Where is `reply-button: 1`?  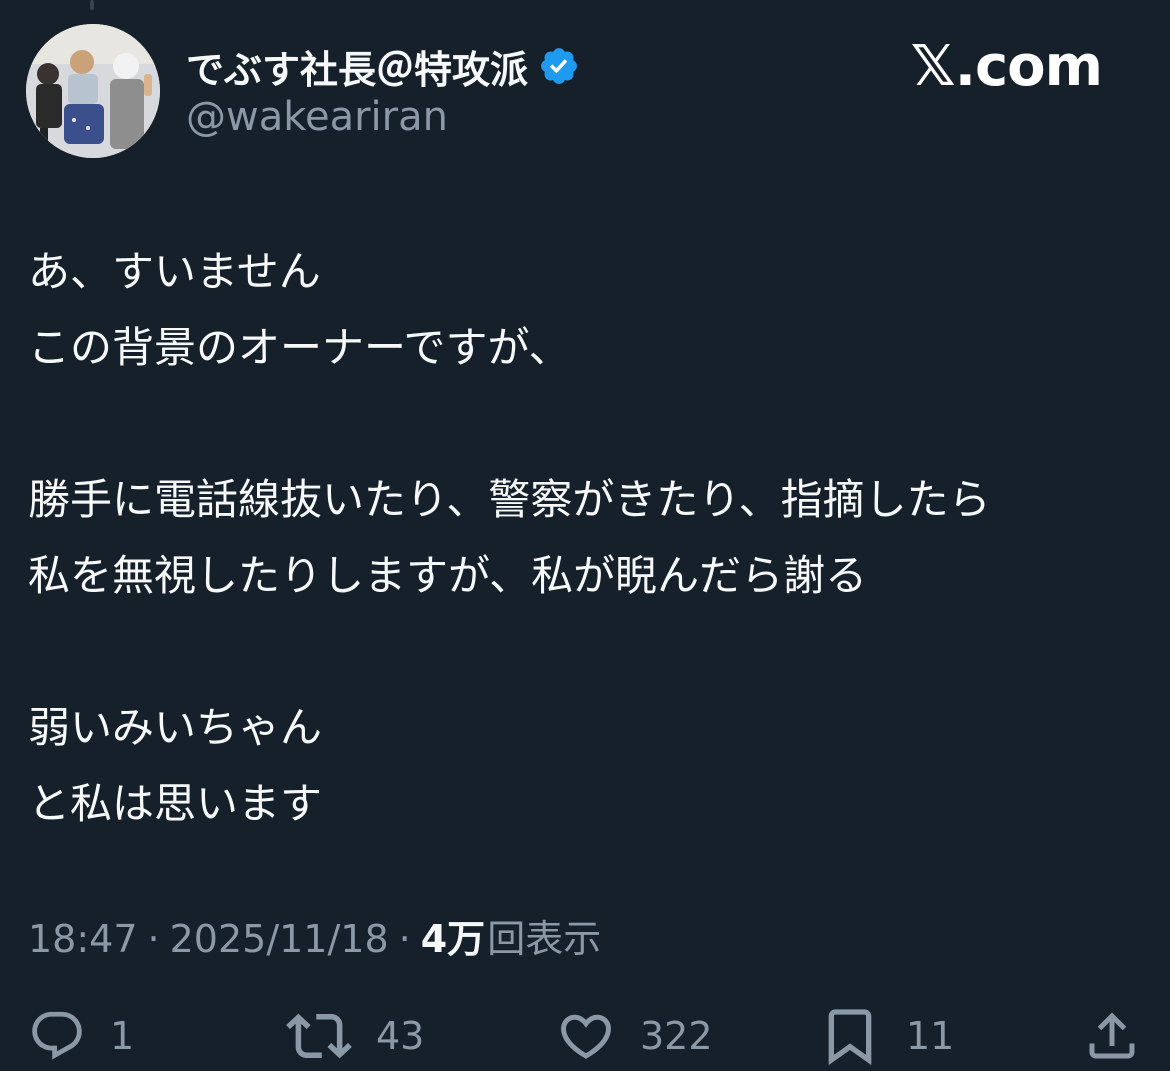 reply-button: 1 is located at coordinates (81, 1036).